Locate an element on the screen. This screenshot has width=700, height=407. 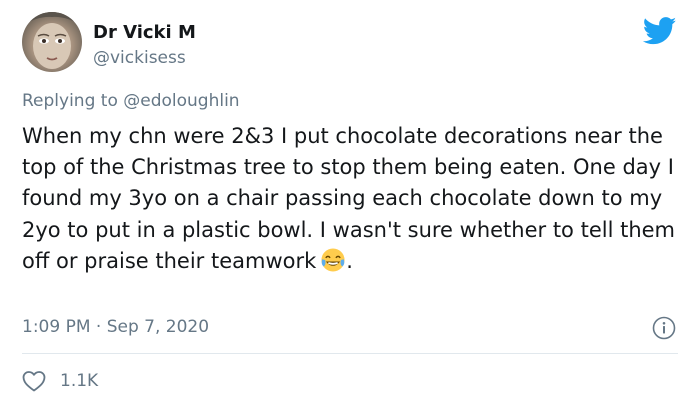
twitter-bird-icon is located at coordinates (660, 31).